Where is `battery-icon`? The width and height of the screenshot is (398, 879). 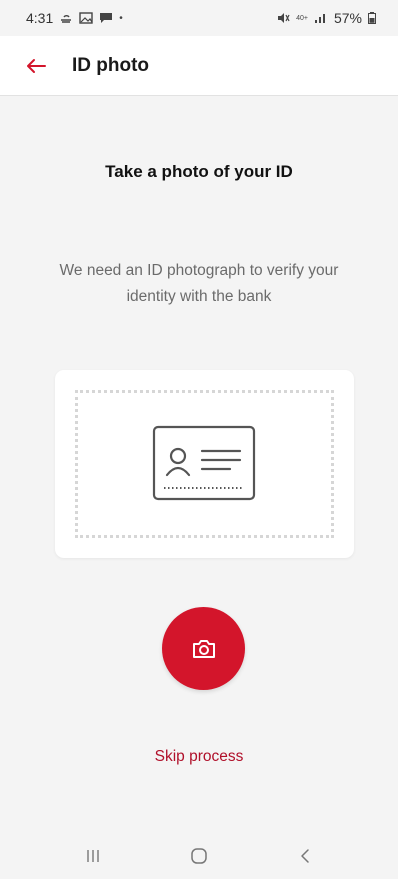
battery-icon is located at coordinates (372, 18).